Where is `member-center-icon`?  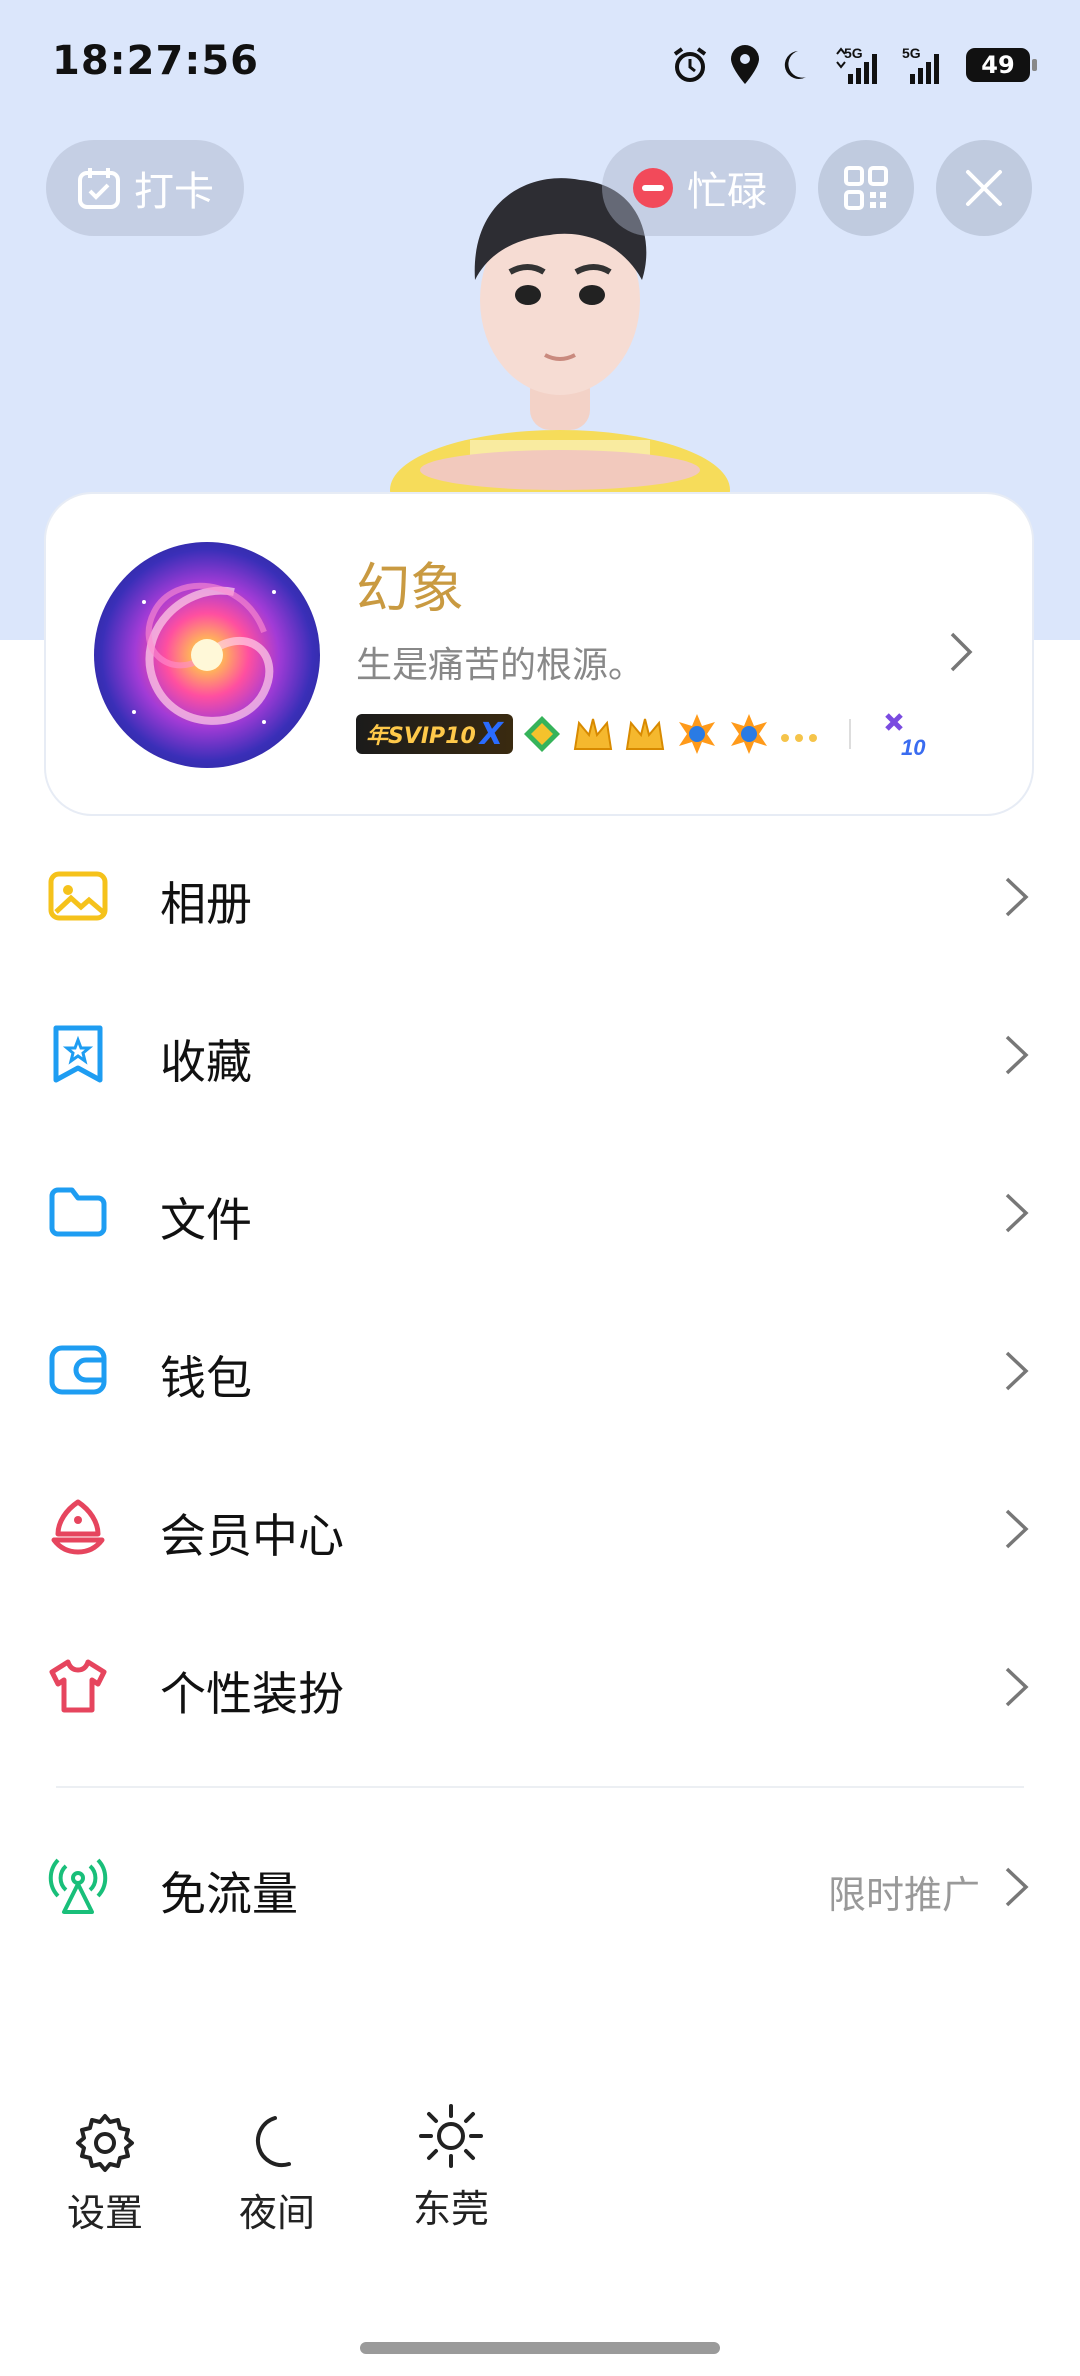
member-center-icon is located at coordinates (78, 1527).